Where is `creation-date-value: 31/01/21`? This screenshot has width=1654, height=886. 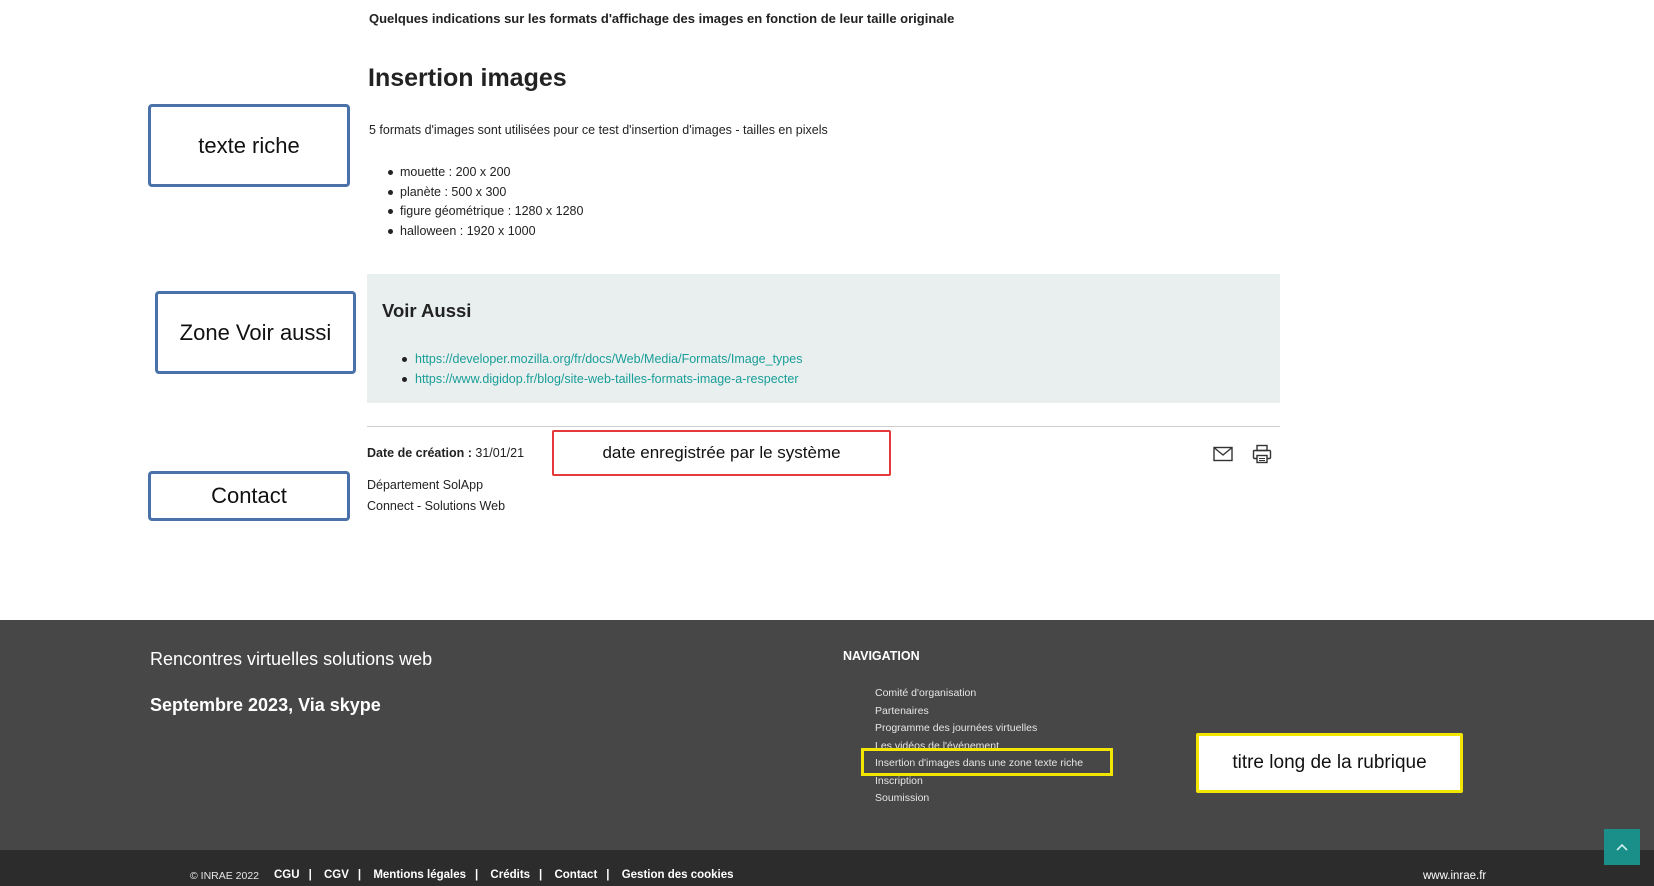
creation-date-value: 31/01/21 is located at coordinates (500, 453).